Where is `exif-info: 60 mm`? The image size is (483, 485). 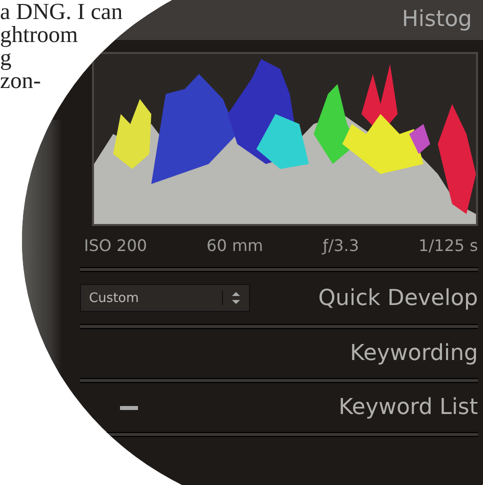 exif-info: 60 mm is located at coordinates (235, 245).